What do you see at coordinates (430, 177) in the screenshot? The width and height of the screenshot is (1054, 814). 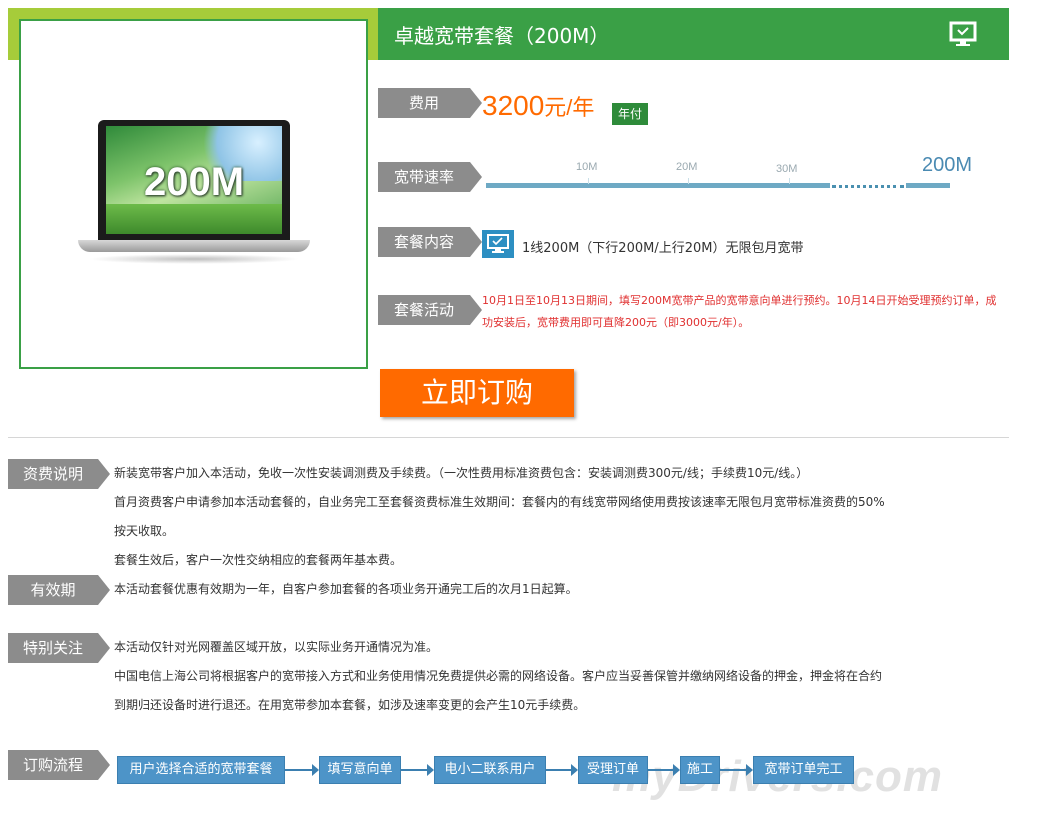 I see `speed-label: 宽带速率` at bounding box center [430, 177].